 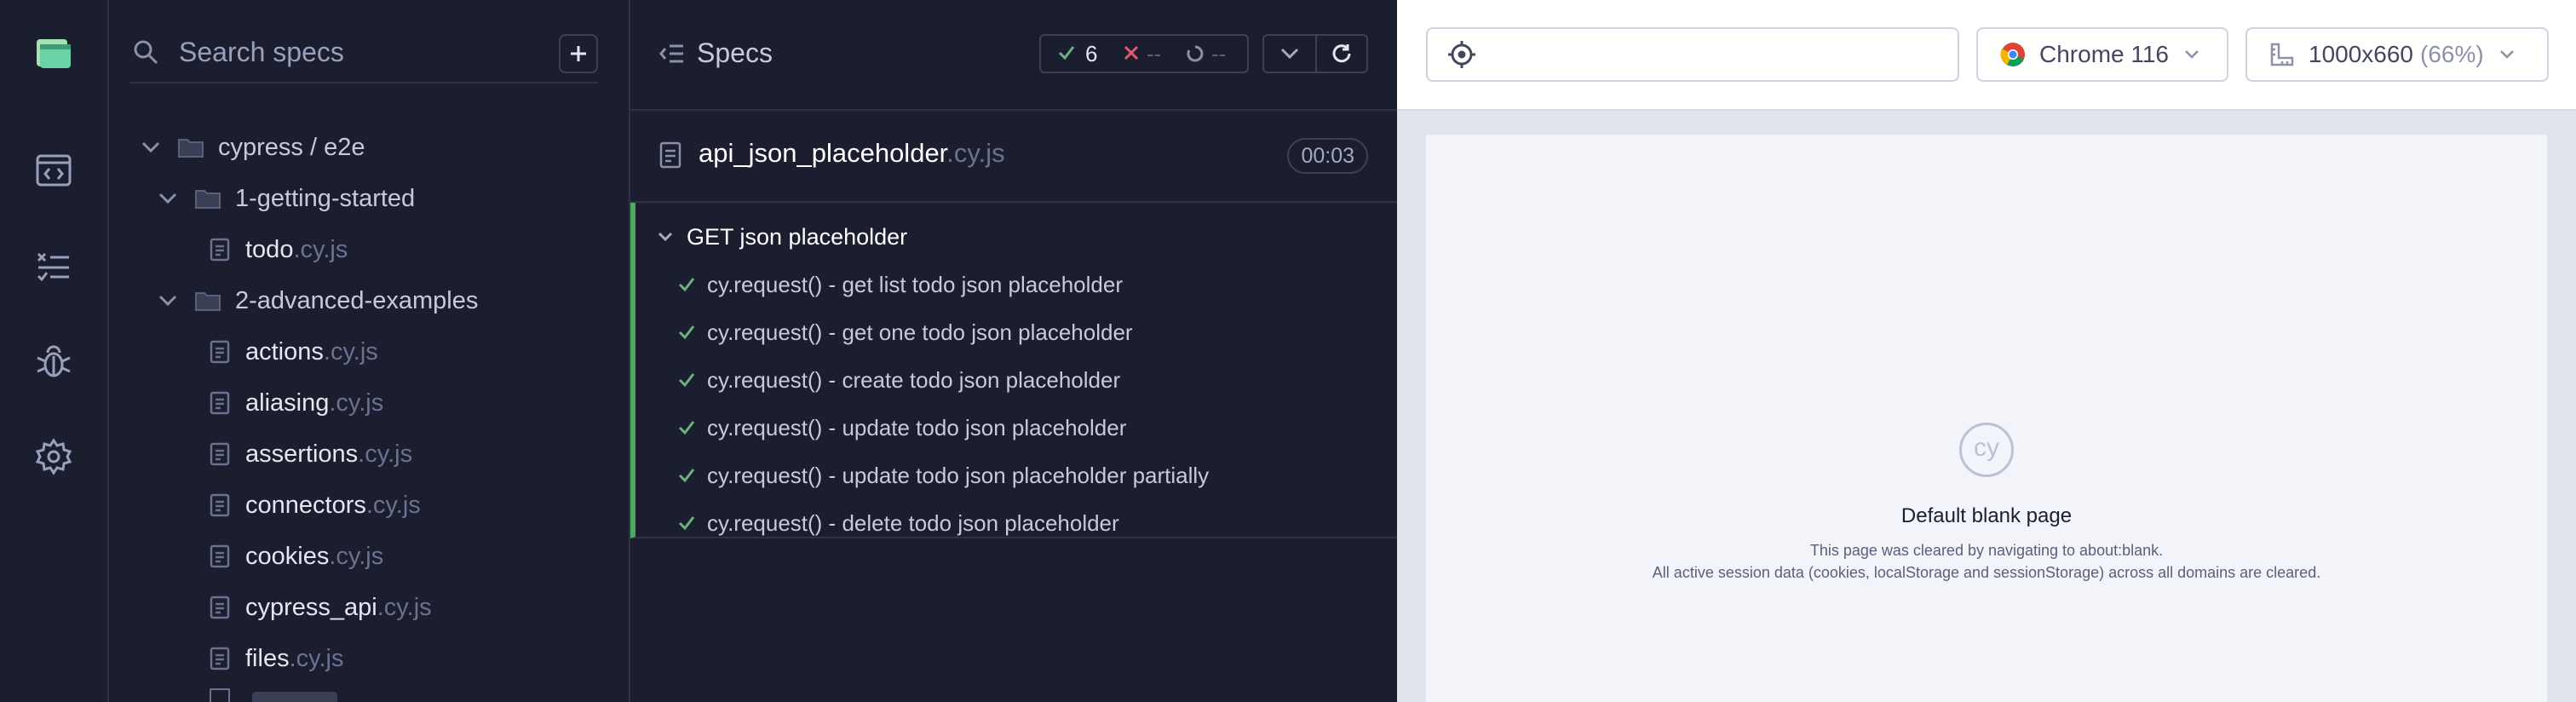 I want to click on side-nav, so click(x=55, y=351).